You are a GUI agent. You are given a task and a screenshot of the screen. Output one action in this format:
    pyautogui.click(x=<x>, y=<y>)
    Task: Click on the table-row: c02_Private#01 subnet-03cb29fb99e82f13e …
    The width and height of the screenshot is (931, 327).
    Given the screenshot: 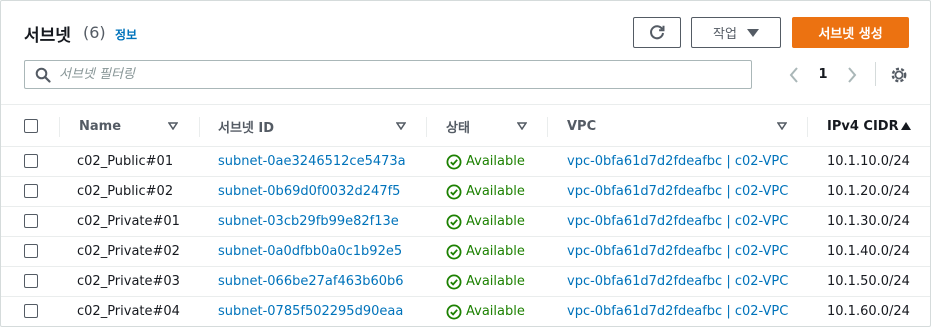 What is the action you would take?
    pyautogui.click(x=465, y=222)
    